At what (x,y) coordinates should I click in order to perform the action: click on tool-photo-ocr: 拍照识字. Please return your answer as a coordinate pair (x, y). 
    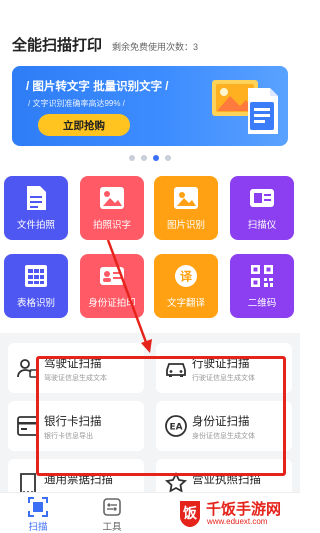
    Looking at the image, I should click on (112, 208).